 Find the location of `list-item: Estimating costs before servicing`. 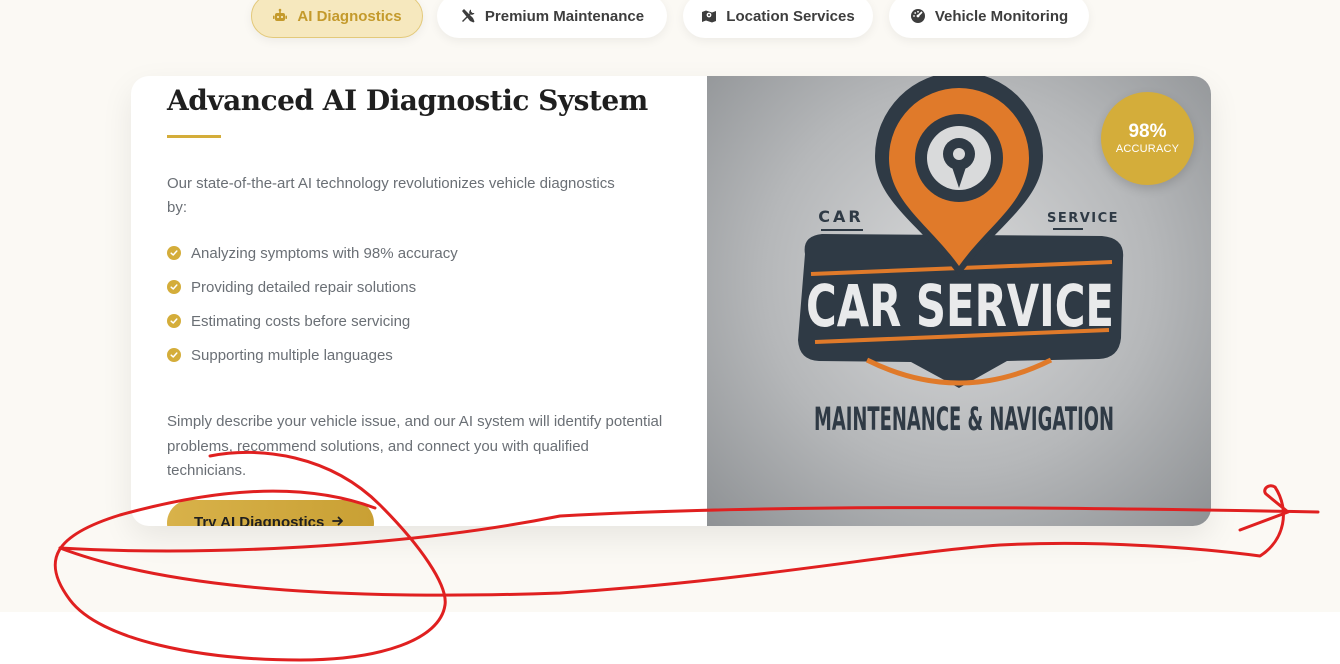

list-item: Estimating costs before servicing is located at coordinates (312, 321).